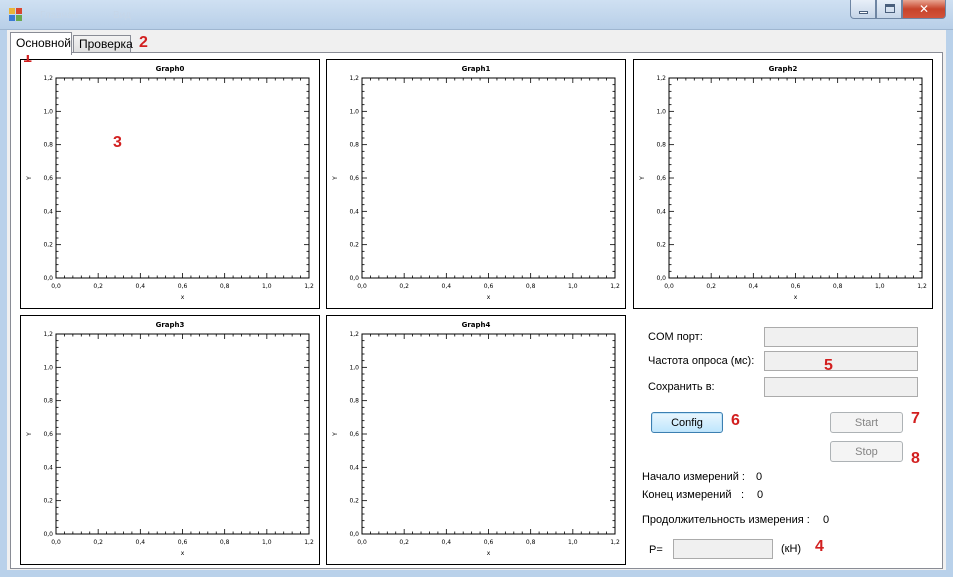  I want to click on minimize-icon, so click(863, 12).